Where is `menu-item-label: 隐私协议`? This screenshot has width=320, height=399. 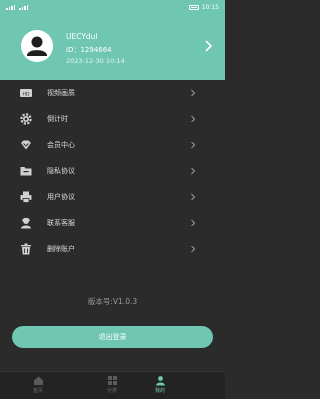
menu-item-label: 隐私协议 is located at coordinates (61, 171).